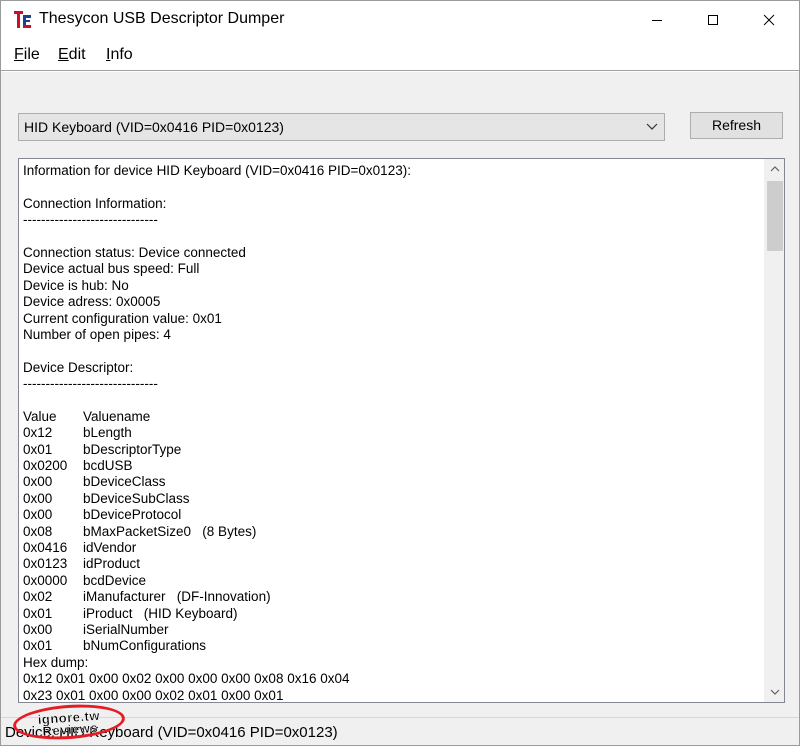 The image size is (800, 746). Describe the element at coordinates (391, 581) in the screenshot. I see `descriptor-row: 0x0000 bcdDevice` at that location.